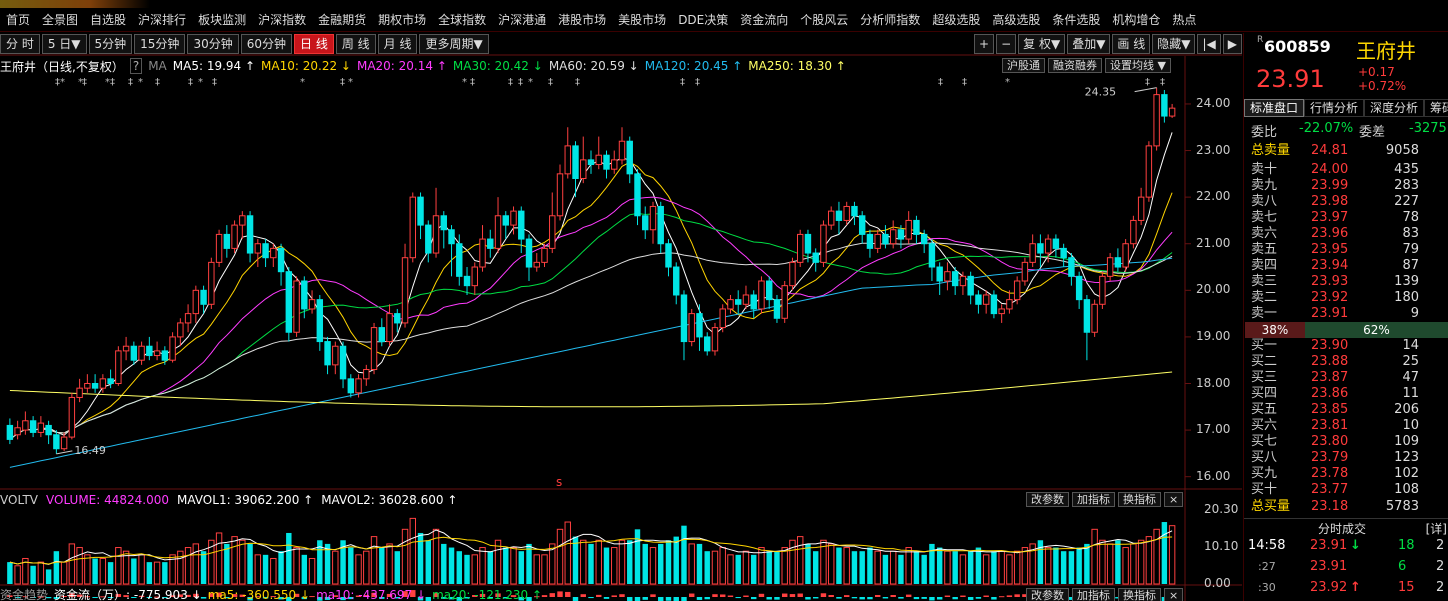 Image resolution: width=1448 pixels, height=601 pixels. Describe the element at coordinates (1410, 377) in the screenshot. I see `level-volume: 47` at that location.